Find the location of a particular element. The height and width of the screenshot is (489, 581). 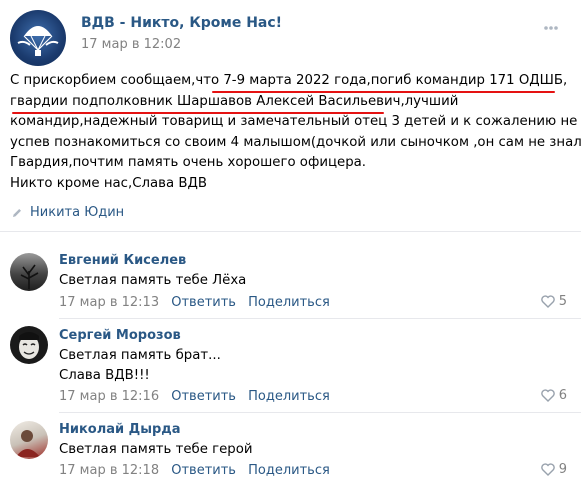

more-dots-icon is located at coordinates (551, 28).